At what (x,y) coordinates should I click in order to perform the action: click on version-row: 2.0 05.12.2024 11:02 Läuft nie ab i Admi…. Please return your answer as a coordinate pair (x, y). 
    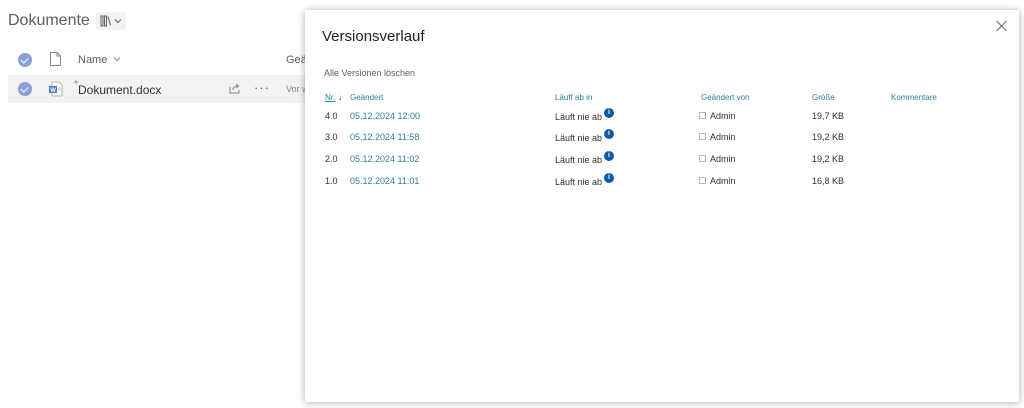
    Looking at the image, I should click on (662, 162).